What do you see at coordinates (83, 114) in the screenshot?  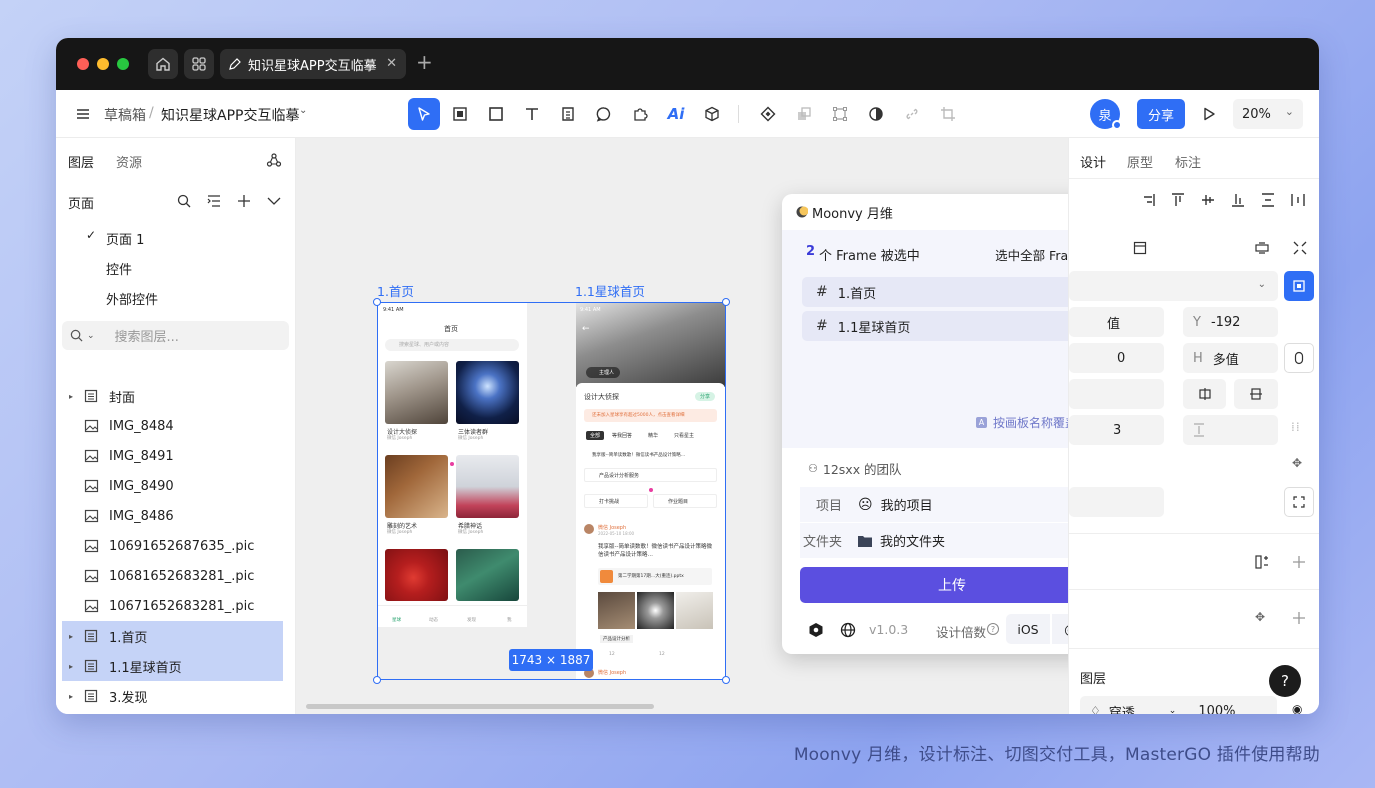 I see `menu-icon` at bounding box center [83, 114].